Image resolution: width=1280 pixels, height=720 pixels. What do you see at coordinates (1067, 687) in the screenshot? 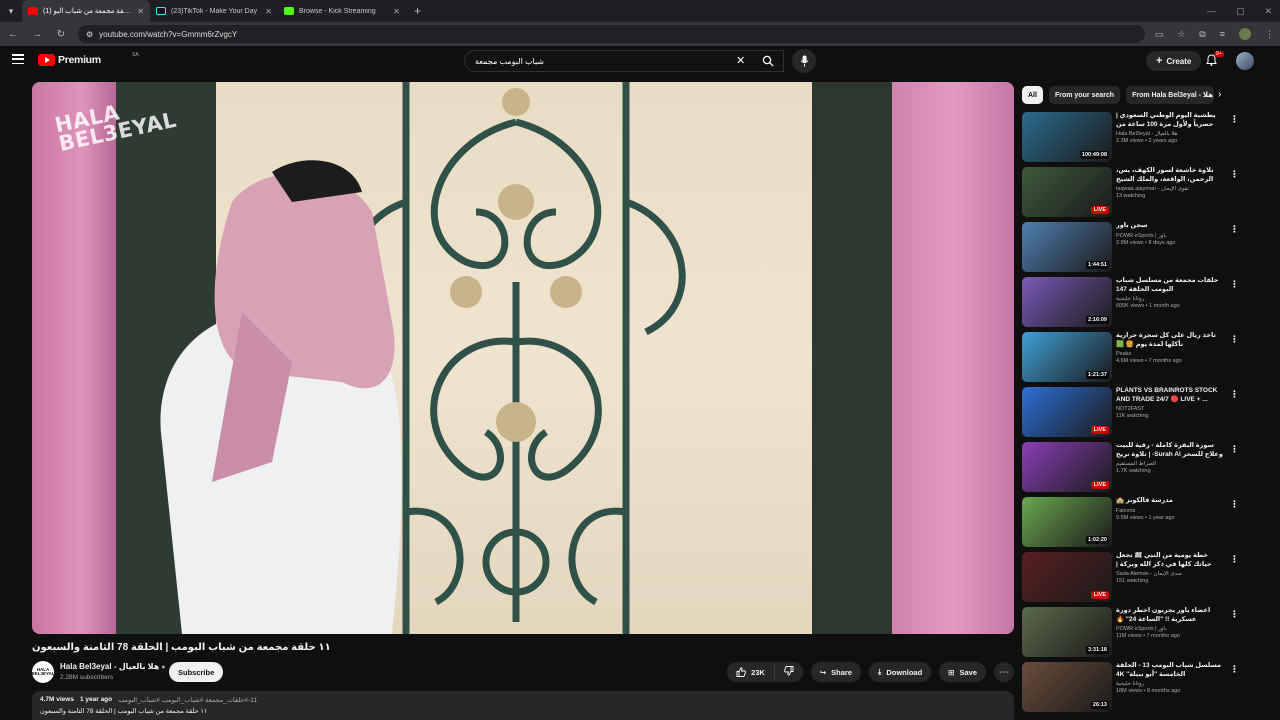
I see `recommendation-thumbnail: 26:13` at bounding box center [1067, 687].